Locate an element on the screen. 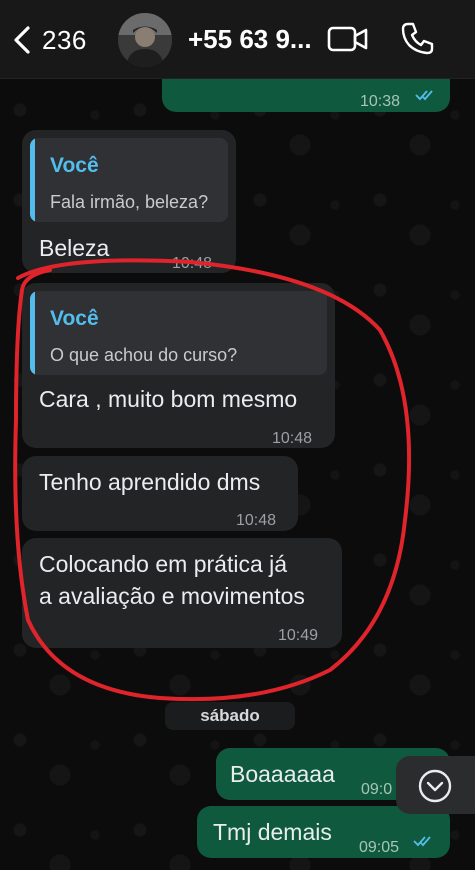 The height and width of the screenshot is (870, 475). quoted-message: Você O que achou do curso? is located at coordinates (178, 333).